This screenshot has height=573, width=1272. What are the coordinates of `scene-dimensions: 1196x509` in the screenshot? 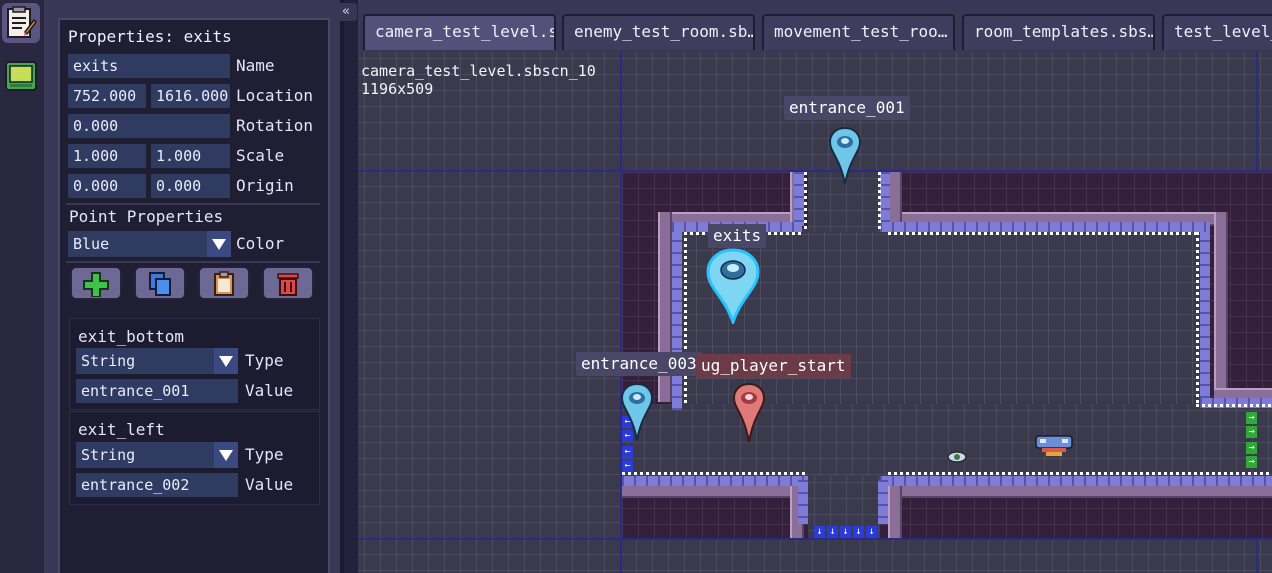 It's located at (397, 89).